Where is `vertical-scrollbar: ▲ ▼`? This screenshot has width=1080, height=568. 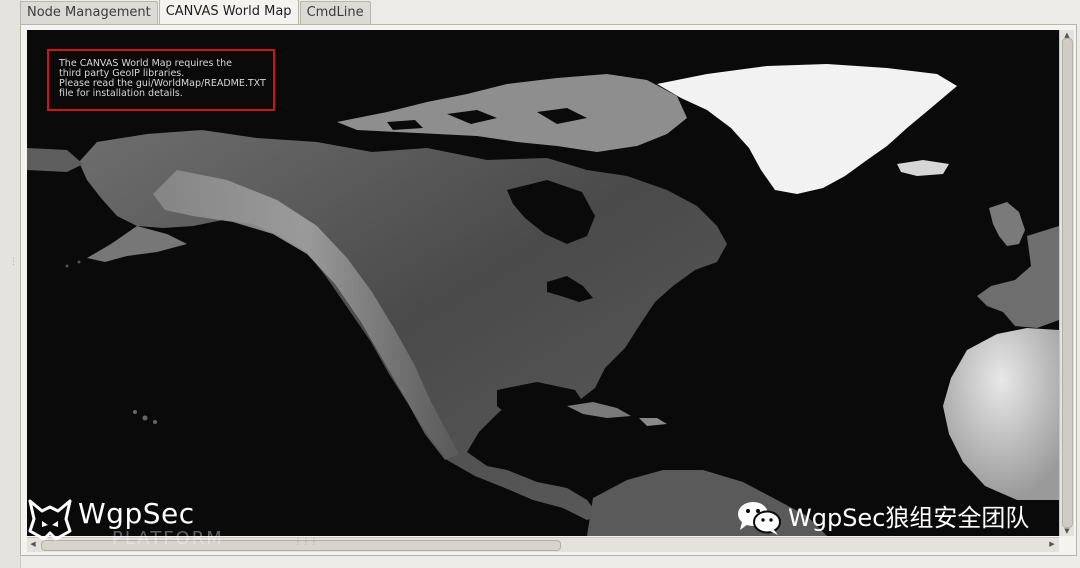
vertical-scrollbar: ▲ ▼ is located at coordinates (1066, 283).